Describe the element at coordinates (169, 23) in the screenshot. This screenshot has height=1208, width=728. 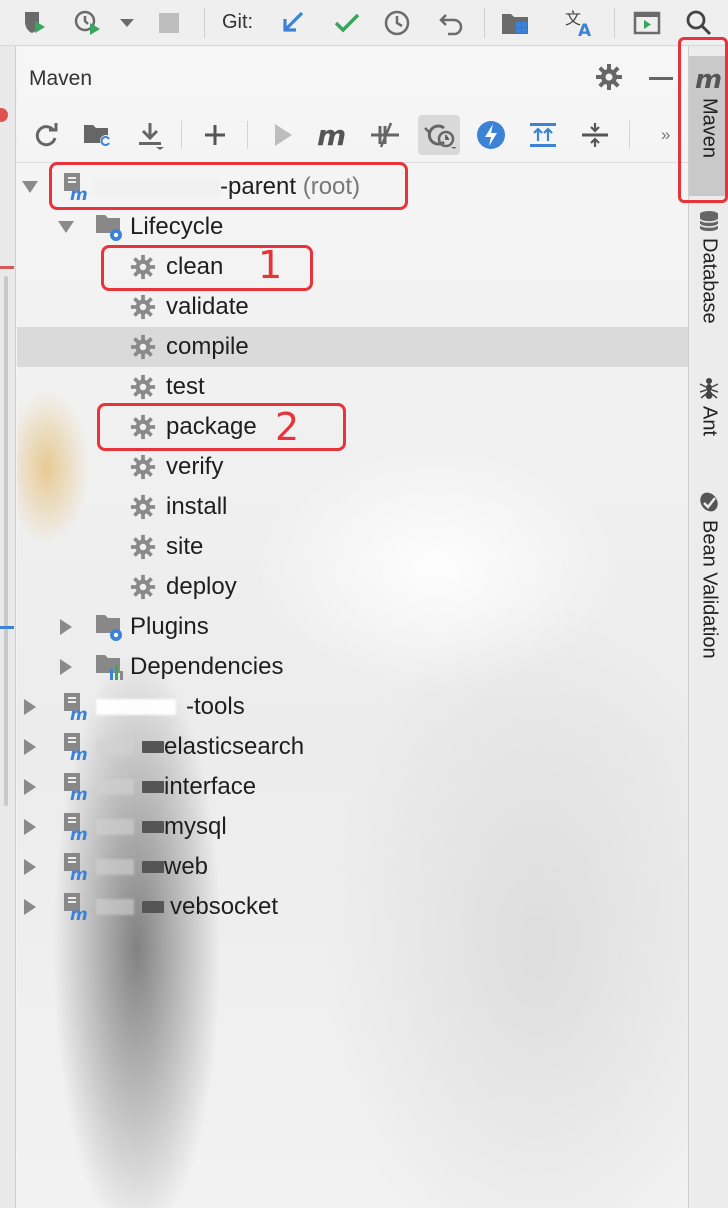
I see `stop-button` at that location.